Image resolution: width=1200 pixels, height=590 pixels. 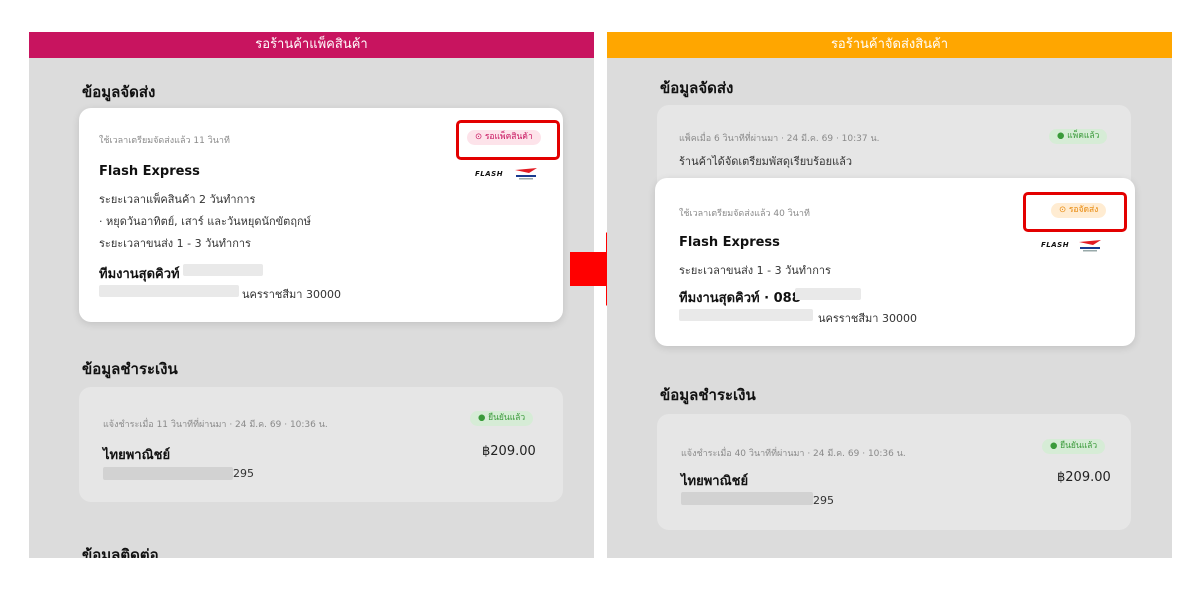 I want to click on contact-section-title: ข้อมลติดต่อ, so click(x=120, y=552).